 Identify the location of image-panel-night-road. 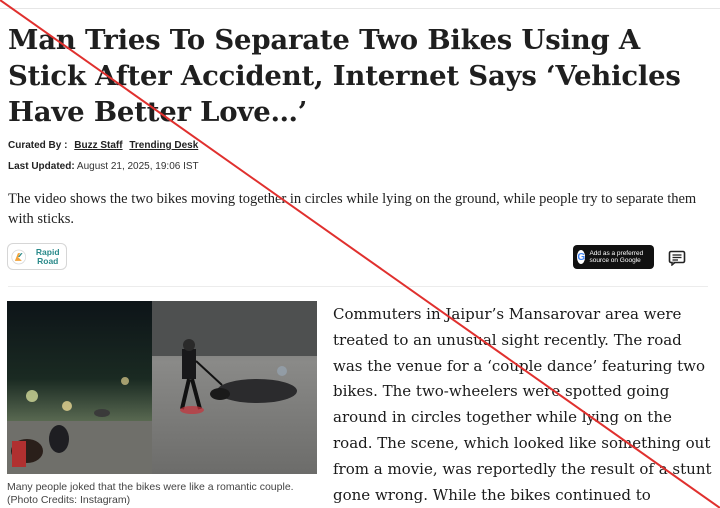
(79, 387).